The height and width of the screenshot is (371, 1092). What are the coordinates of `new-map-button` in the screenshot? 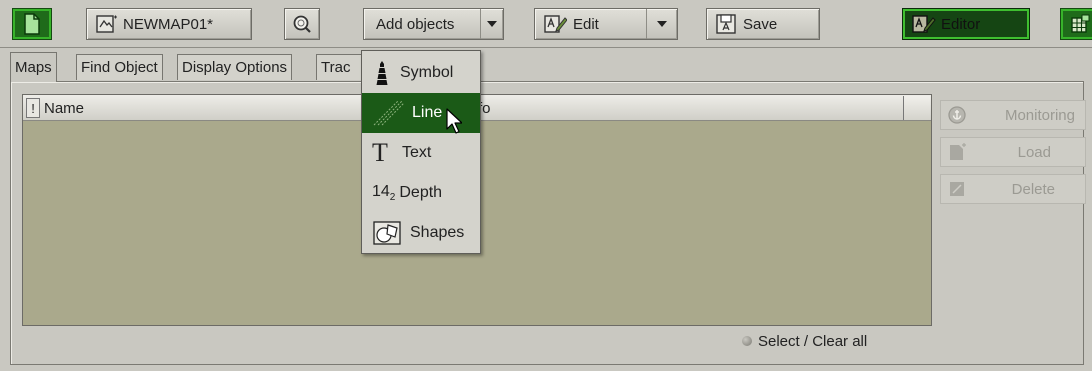 It's located at (32, 24).